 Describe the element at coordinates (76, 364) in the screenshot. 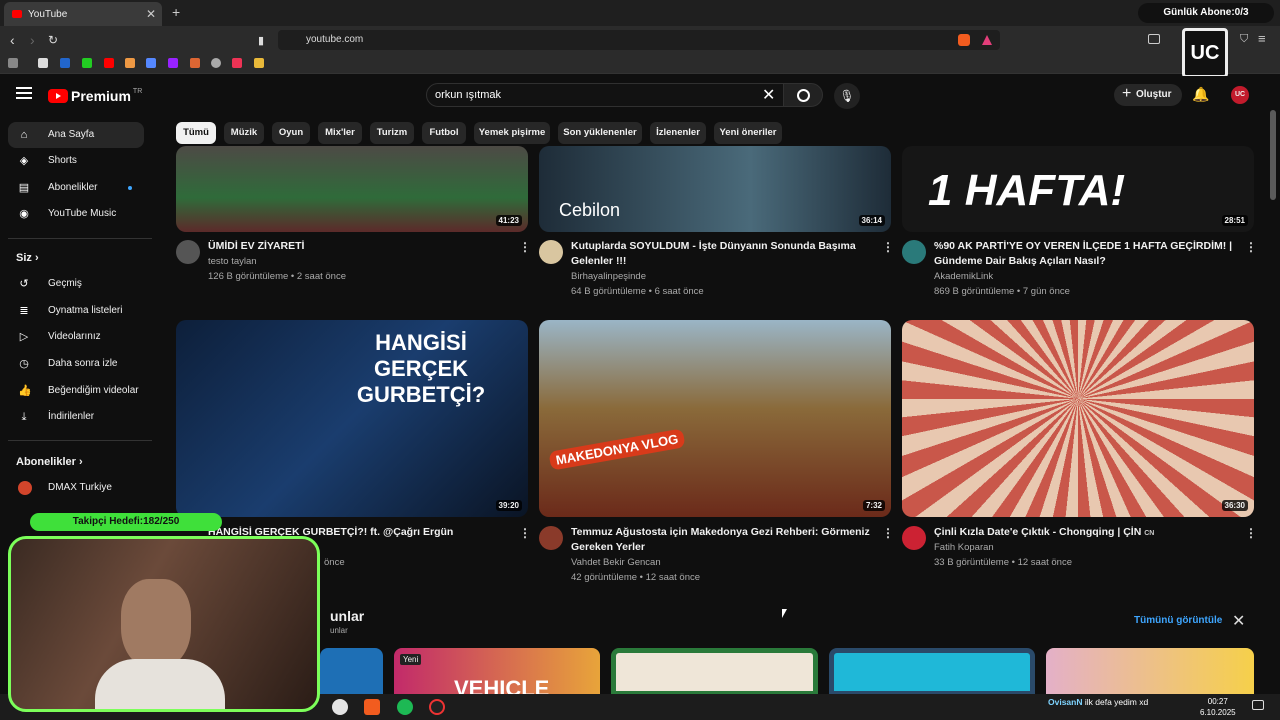

I see `sidebar-item-watch-later: ◷ Daha sonra izle` at that location.